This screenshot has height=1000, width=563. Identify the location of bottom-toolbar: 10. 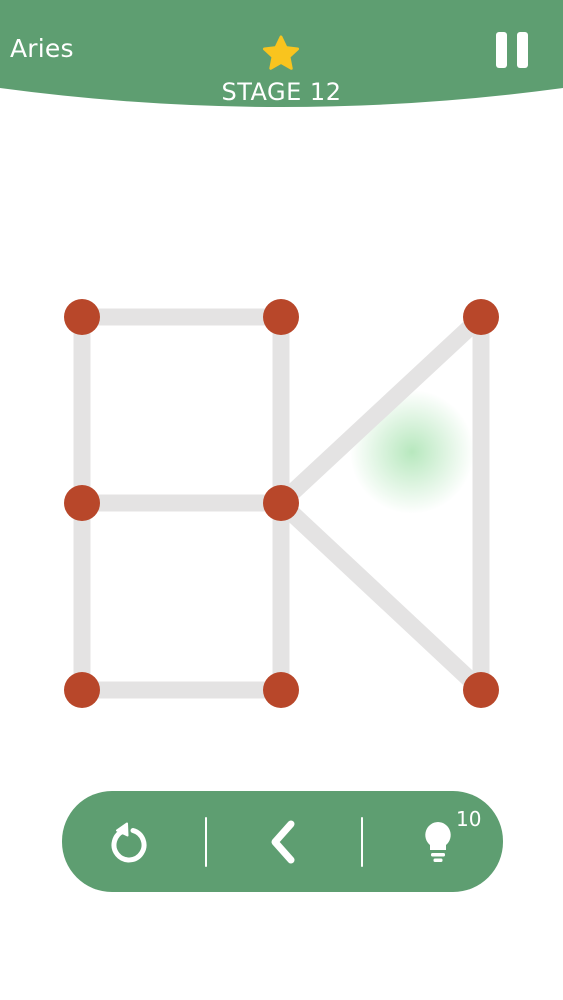
(282, 841).